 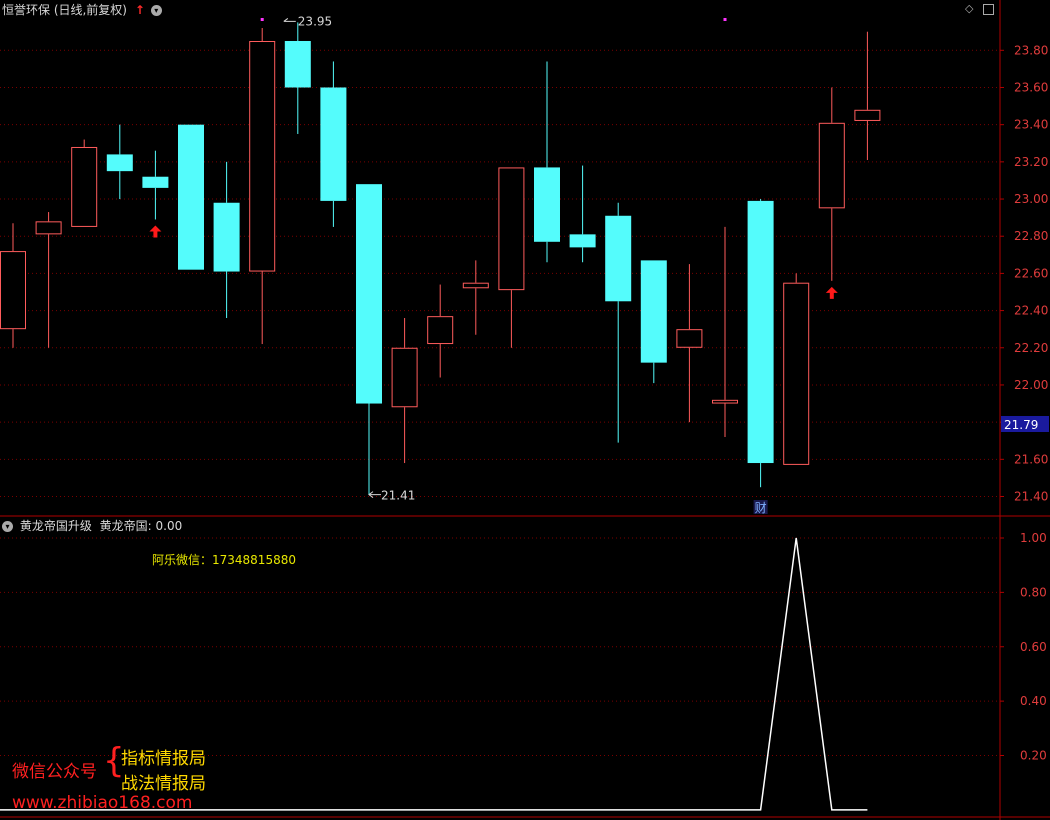 What do you see at coordinates (1021, 425) in the screenshot?
I see `current-price-label: 21.79` at bounding box center [1021, 425].